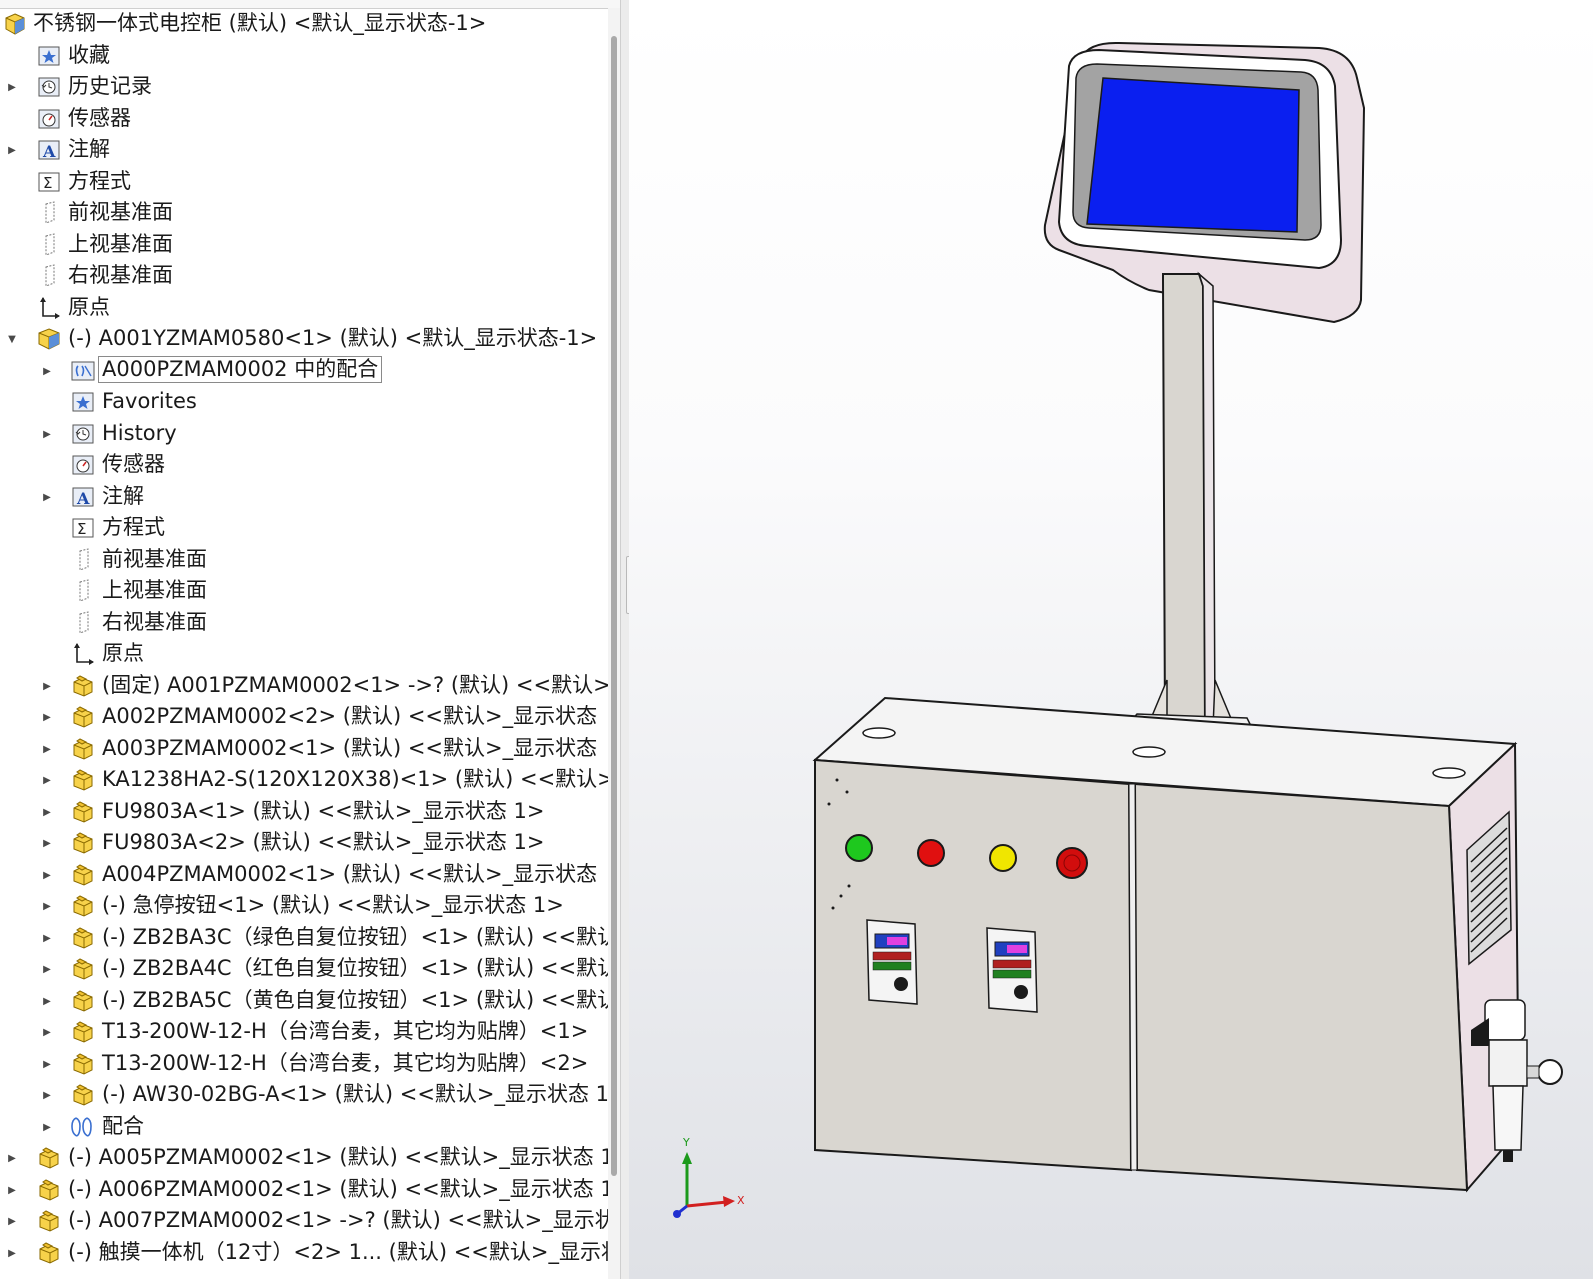 This screenshot has height=1279, width=1593. What do you see at coordinates (302, 748) in the screenshot?
I see `tree-item: A003PZMAM0002<1> (默认) <<默认>_显示状态` at bounding box center [302, 748].